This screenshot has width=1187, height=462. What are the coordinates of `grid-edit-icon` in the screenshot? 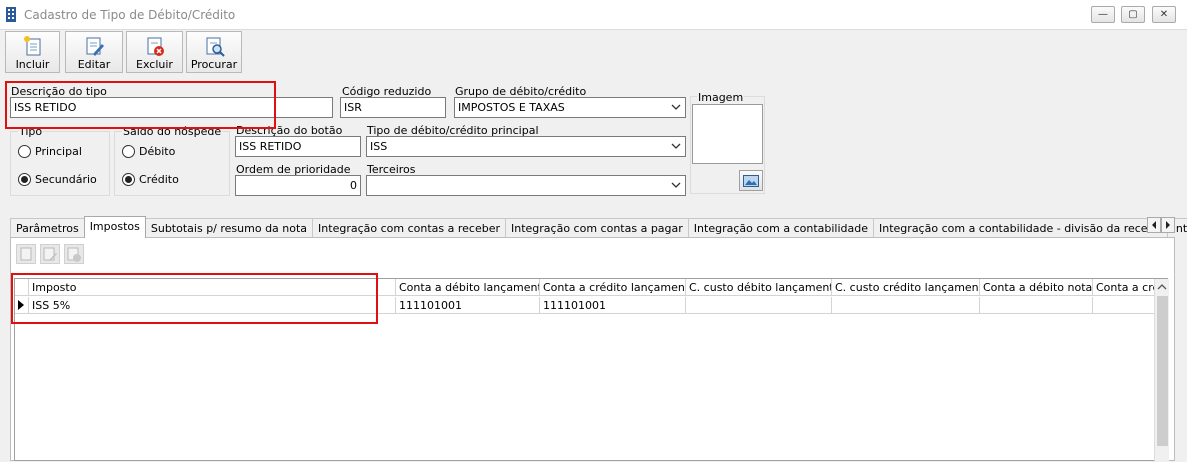 It's located at (50, 254).